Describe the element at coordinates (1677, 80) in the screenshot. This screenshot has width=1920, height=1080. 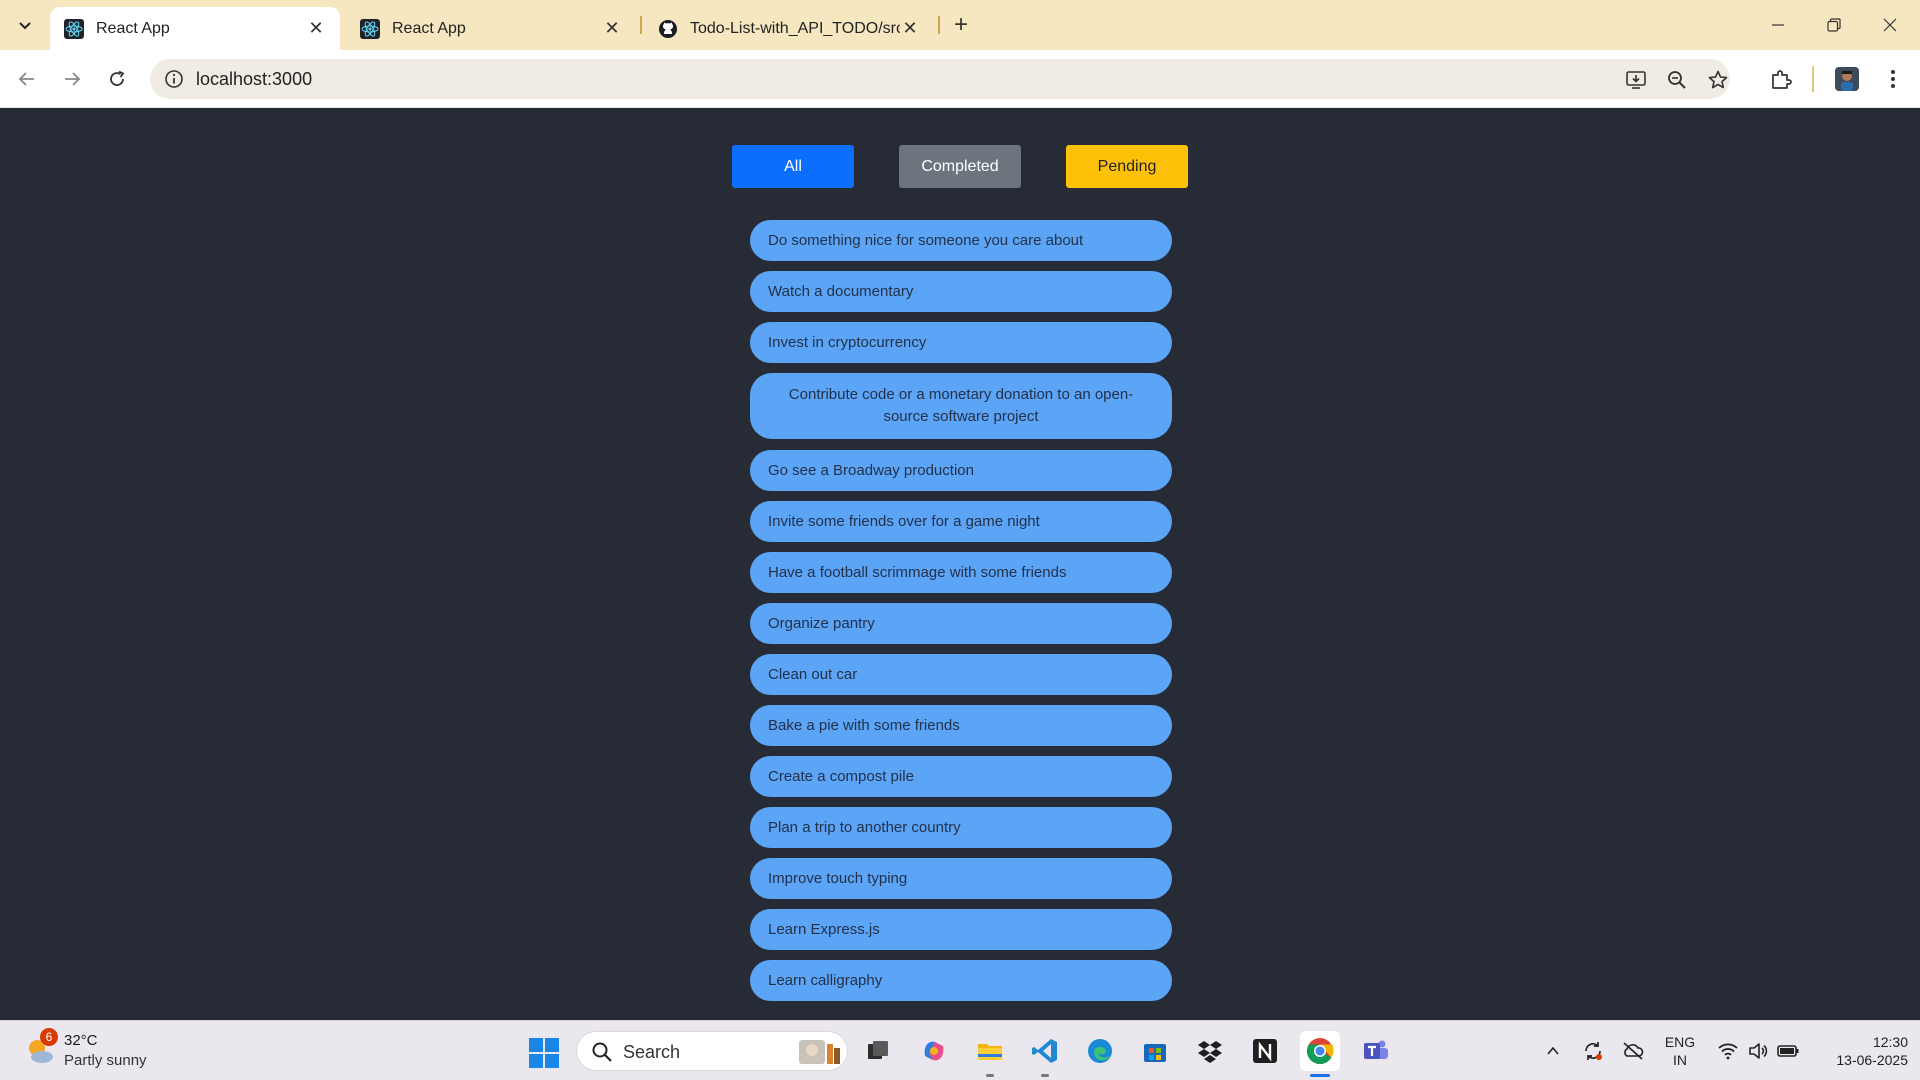
I see `zoom-icon` at that location.